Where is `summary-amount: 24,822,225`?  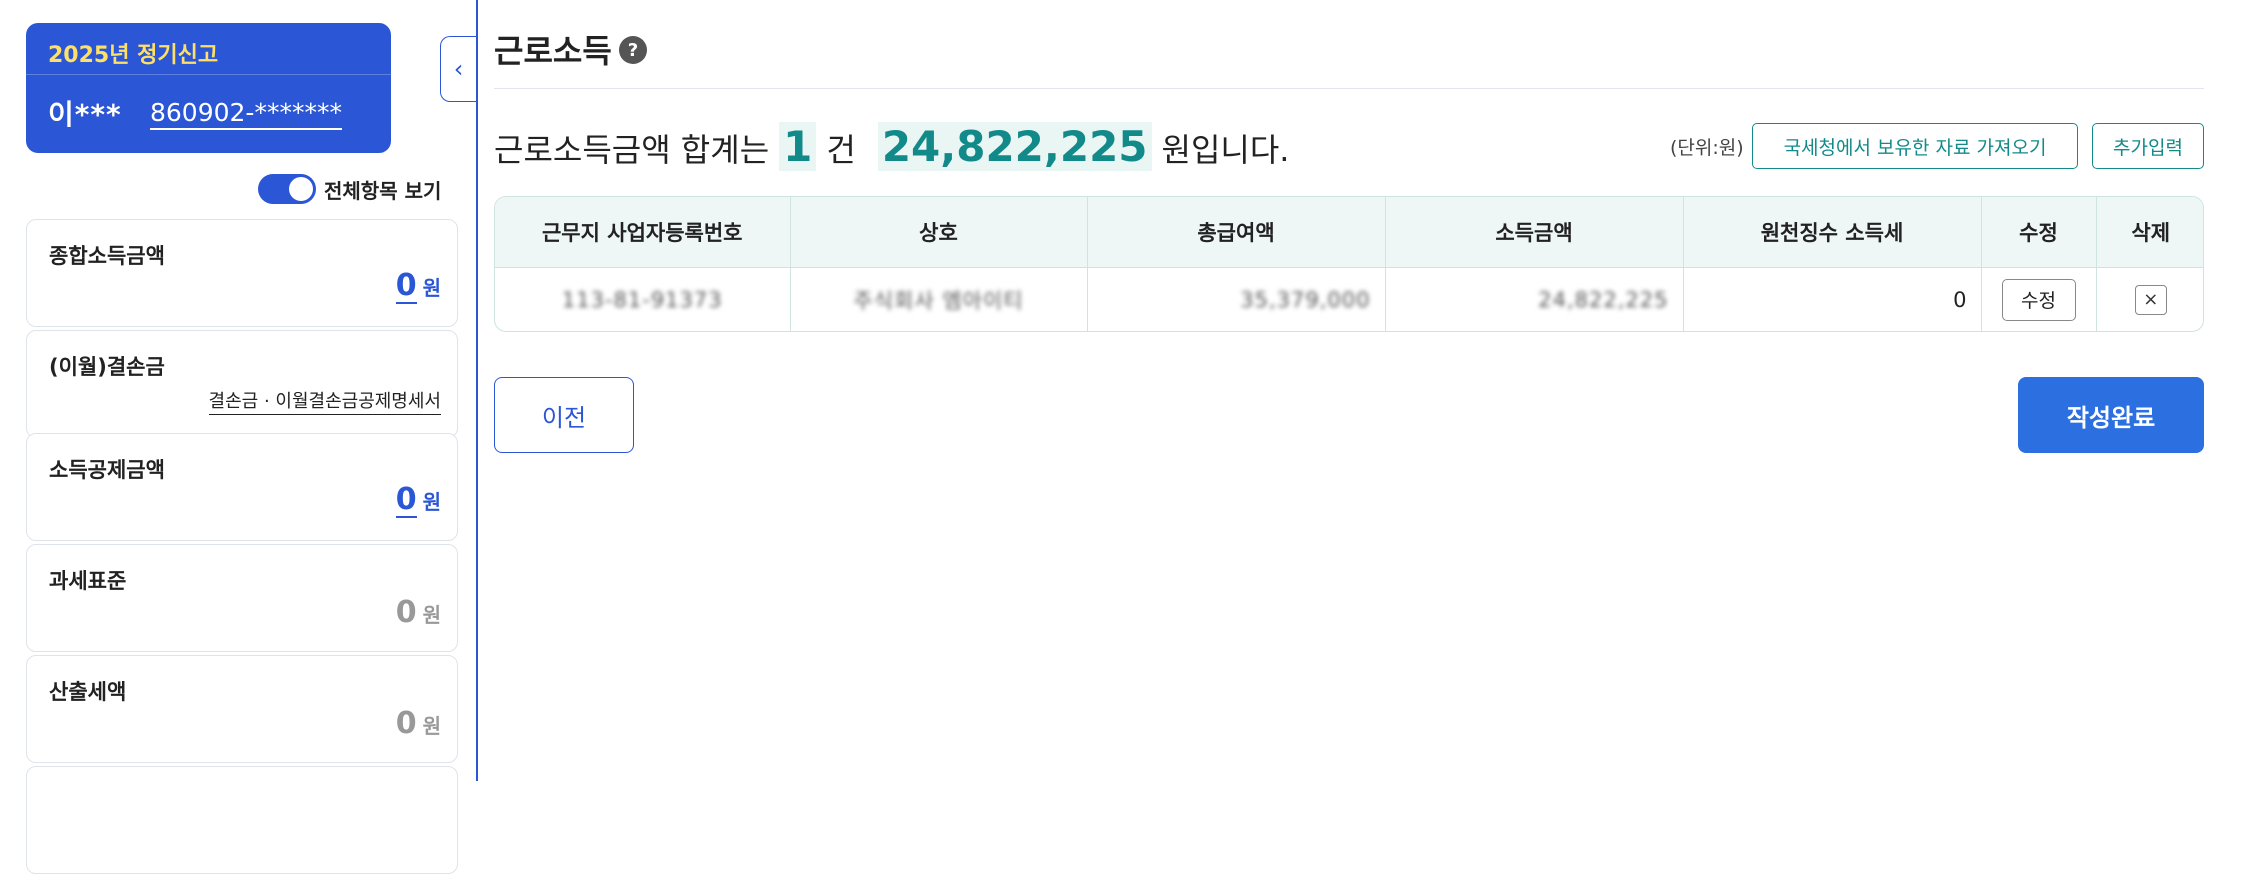 summary-amount: 24,822,225 is located at coordinates (1014, 146).